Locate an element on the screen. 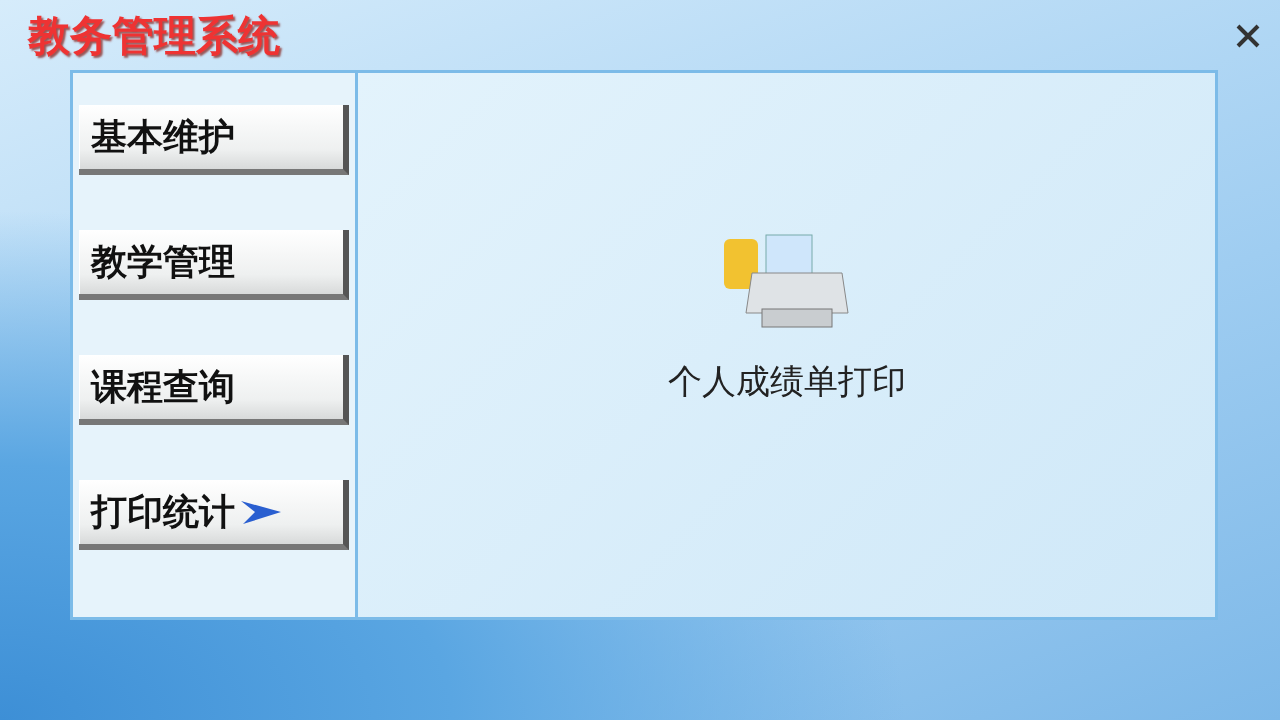 This screenshot has height=720, width=1280. menu-button: 打印统计 is located at coordinates (214, 515).